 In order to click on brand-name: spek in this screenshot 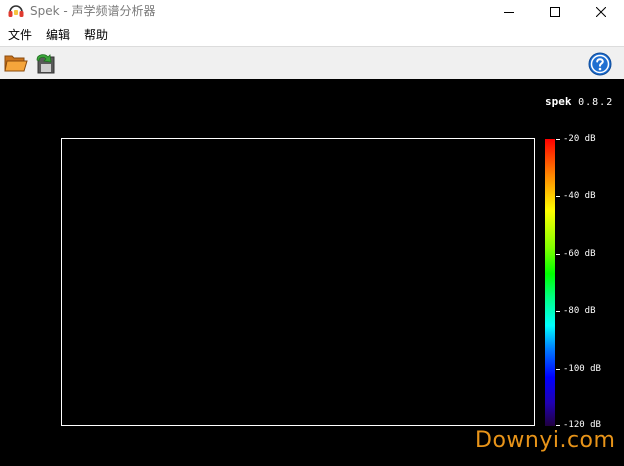, I will do `click(558, 101)`.